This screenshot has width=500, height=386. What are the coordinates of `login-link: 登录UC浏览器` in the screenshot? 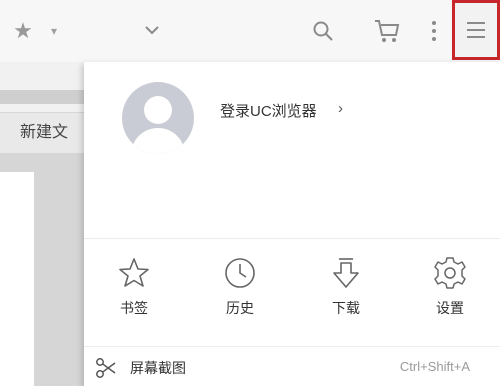 It's located at (268, 110).